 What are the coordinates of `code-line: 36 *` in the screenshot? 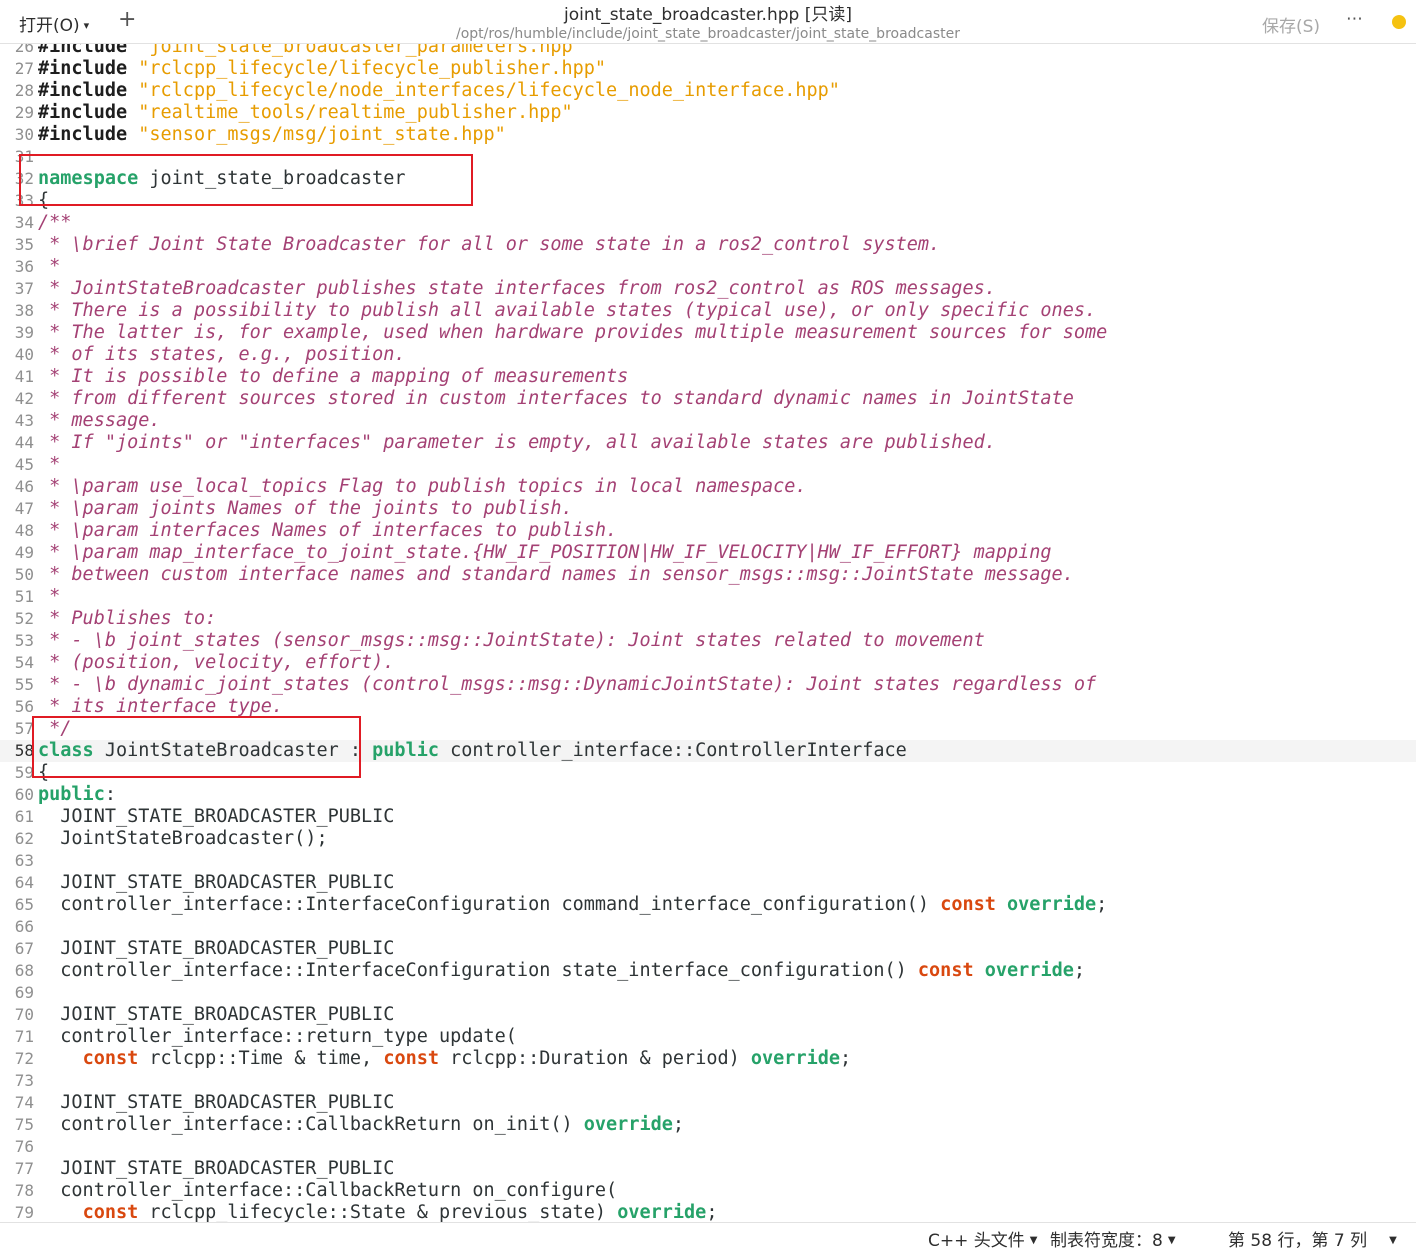 It's located at (708, 267).